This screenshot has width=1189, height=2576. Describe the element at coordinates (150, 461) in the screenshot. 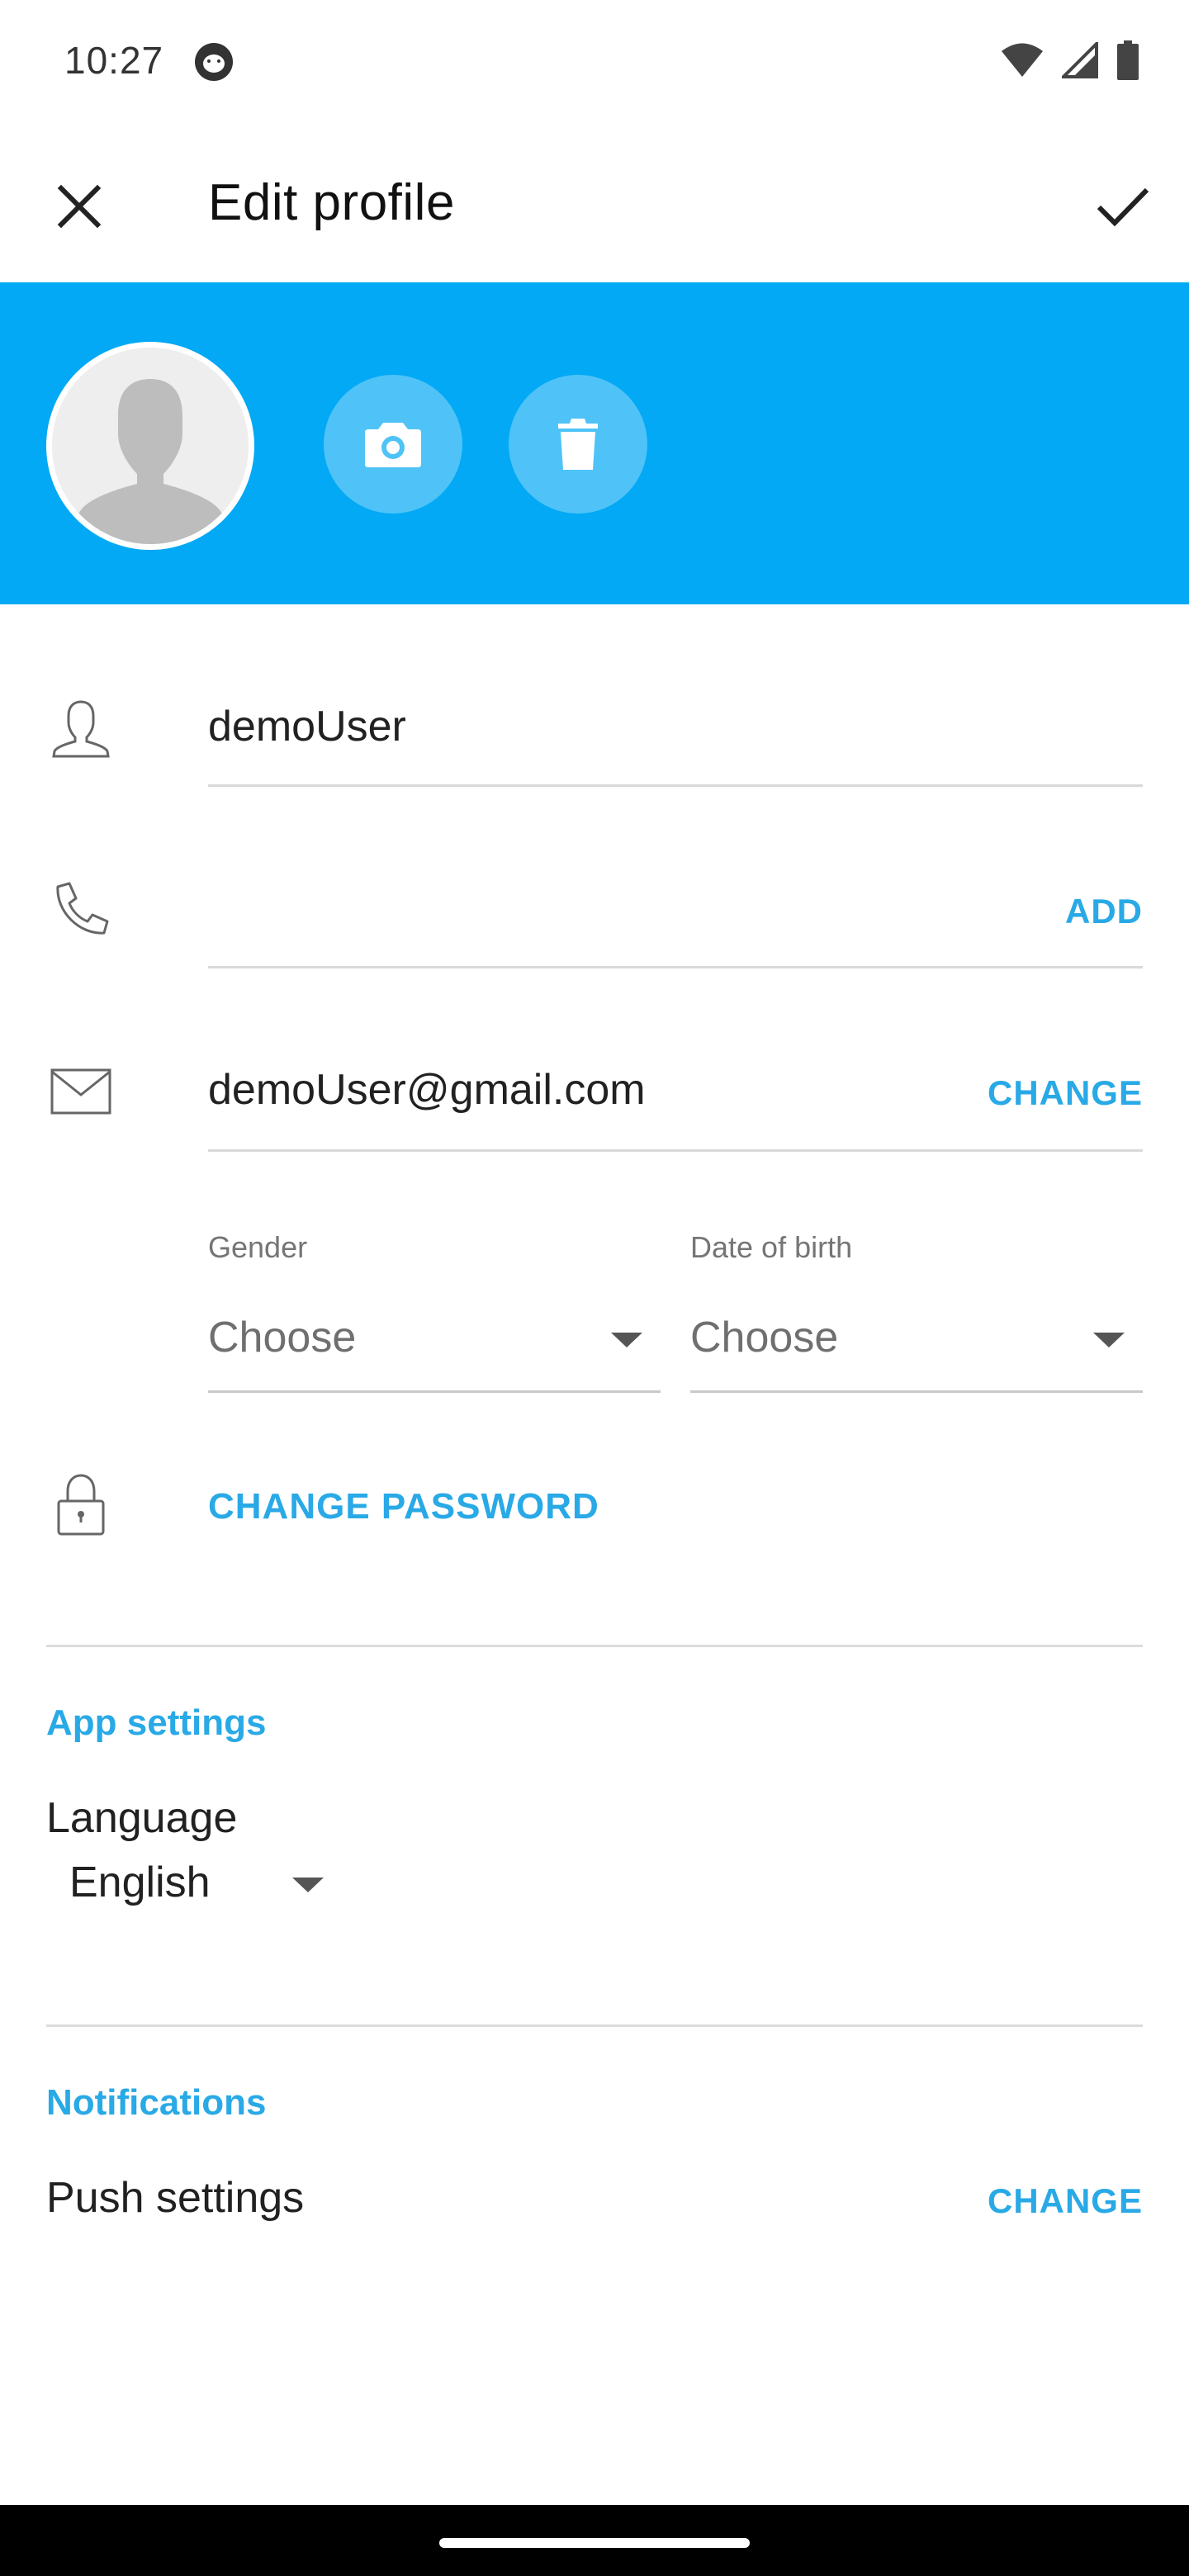

I see `person-silhouette-icon` at that location.